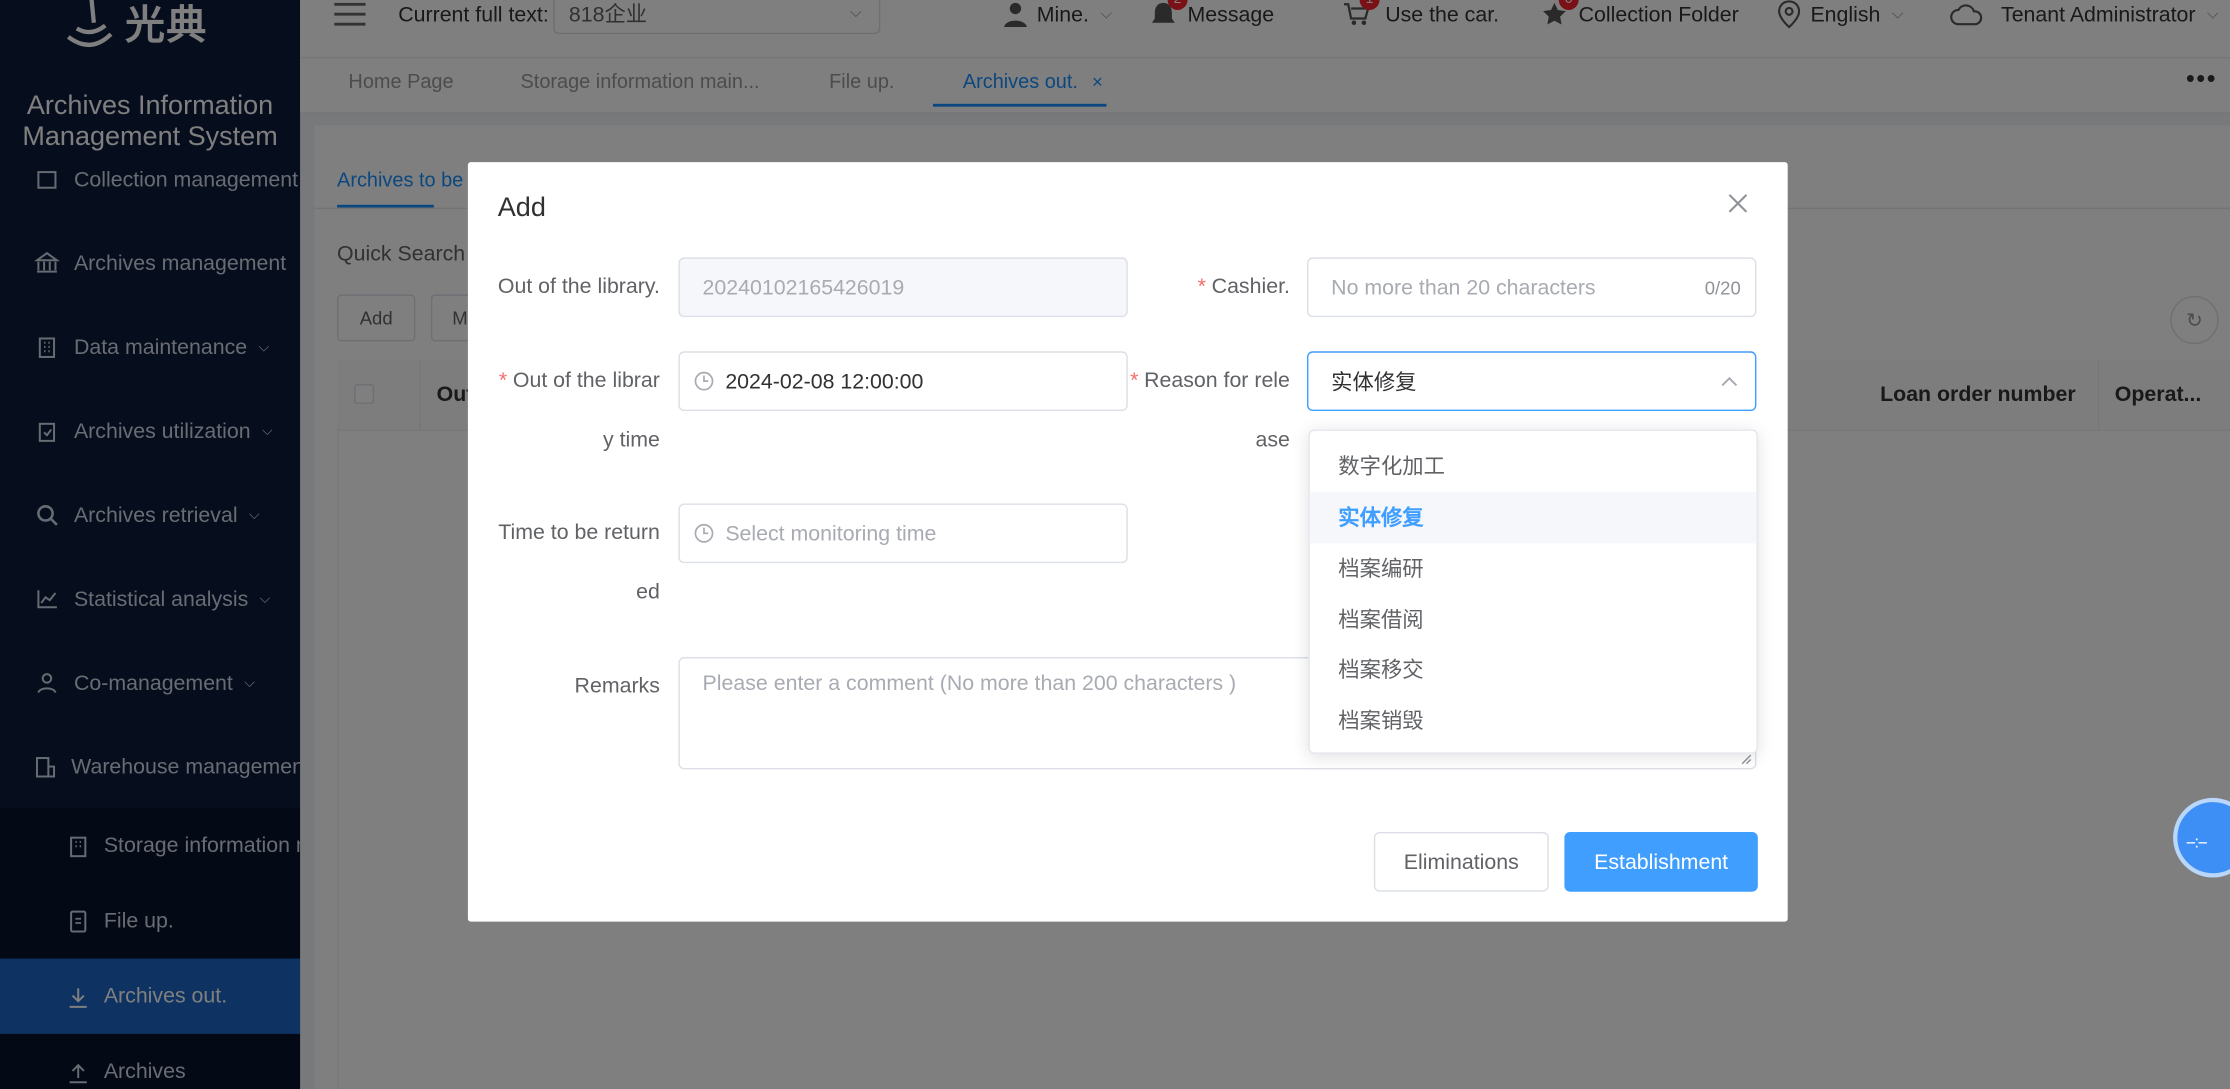 The height and width of the screenshot is (1089, 2230). I want to click on cashier-placeholder: No more than 20 characters, so click(1463, 287).